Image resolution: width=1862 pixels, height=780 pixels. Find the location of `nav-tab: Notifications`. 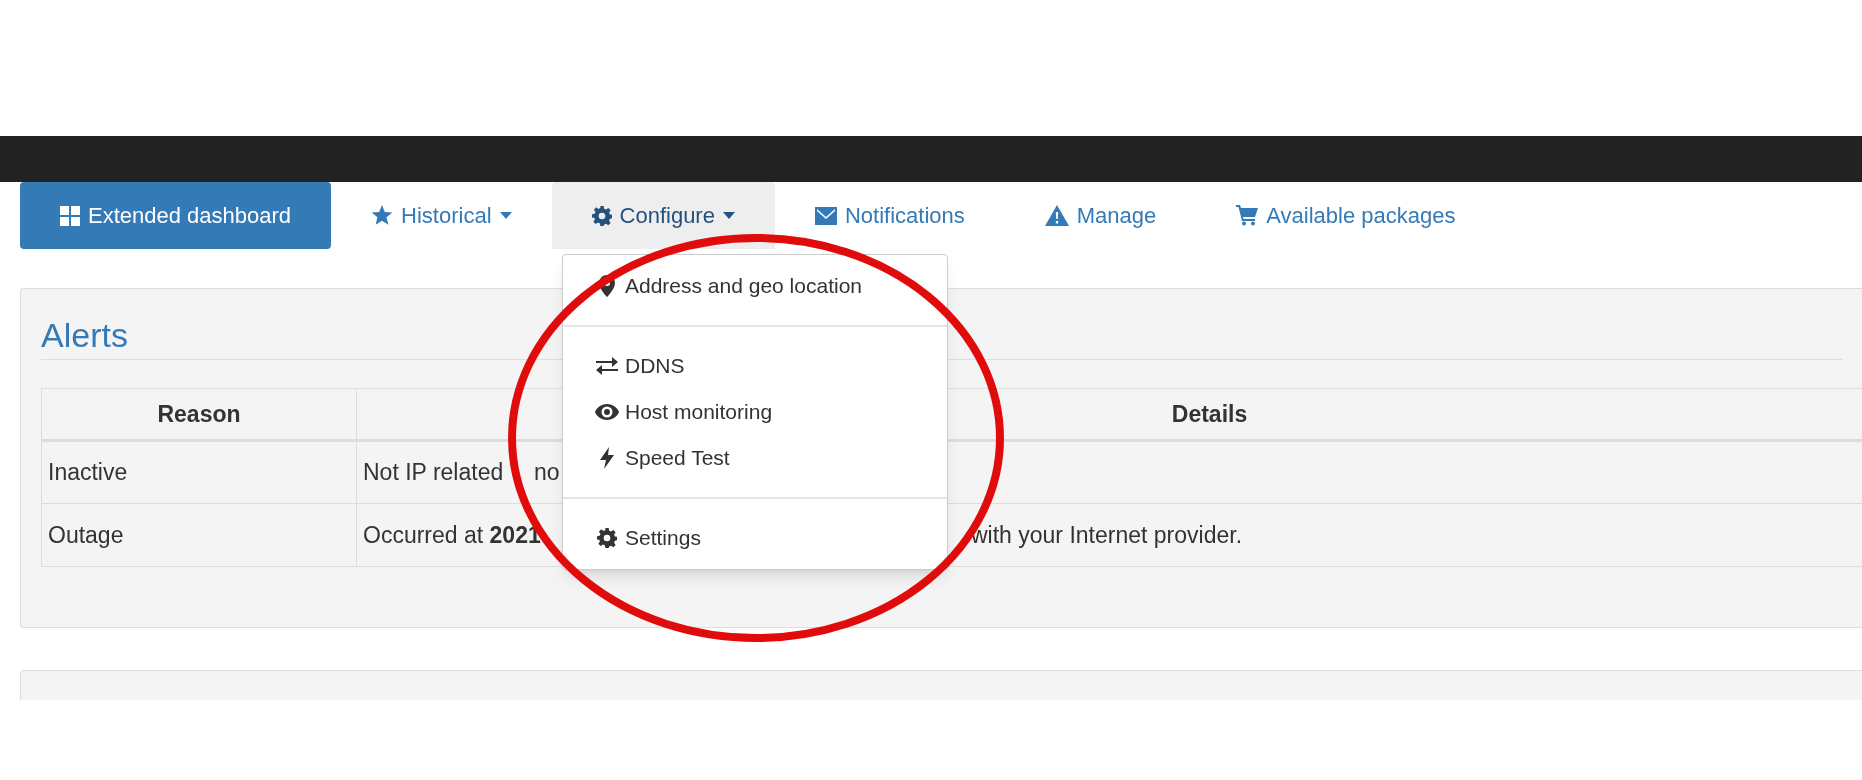

nav-tab: Notifications is located at coordinates (889, 215).